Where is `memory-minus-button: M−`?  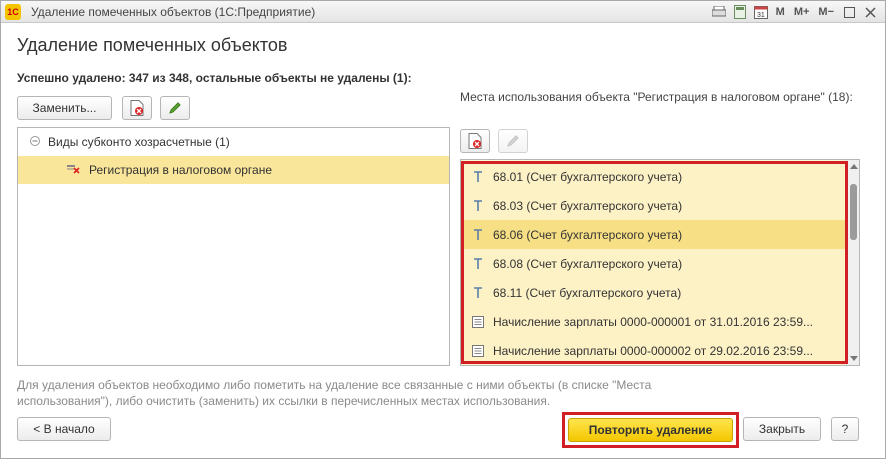
memory-minus-button: M− is located at coordinates (826, 12).